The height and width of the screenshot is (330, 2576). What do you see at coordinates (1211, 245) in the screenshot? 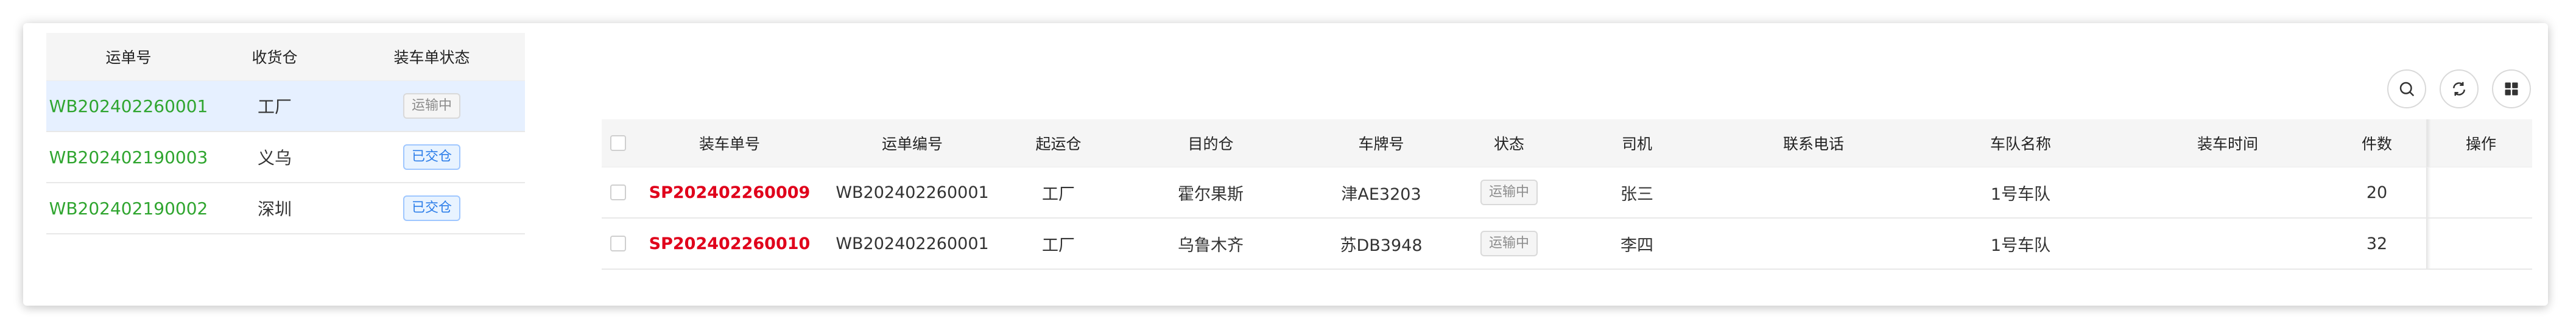
I see `destination: 乌鲁木齐` at bounding box center [1211, 245].